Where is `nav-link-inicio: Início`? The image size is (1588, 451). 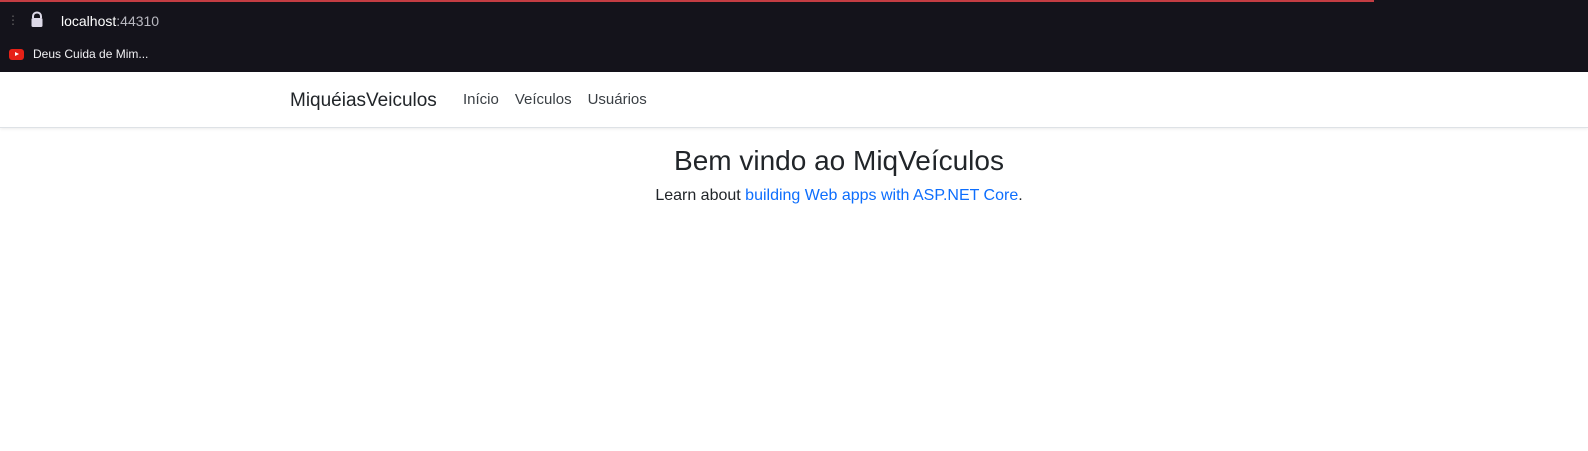 nav-link-inicio: Início is located at coordinates (481, 101).